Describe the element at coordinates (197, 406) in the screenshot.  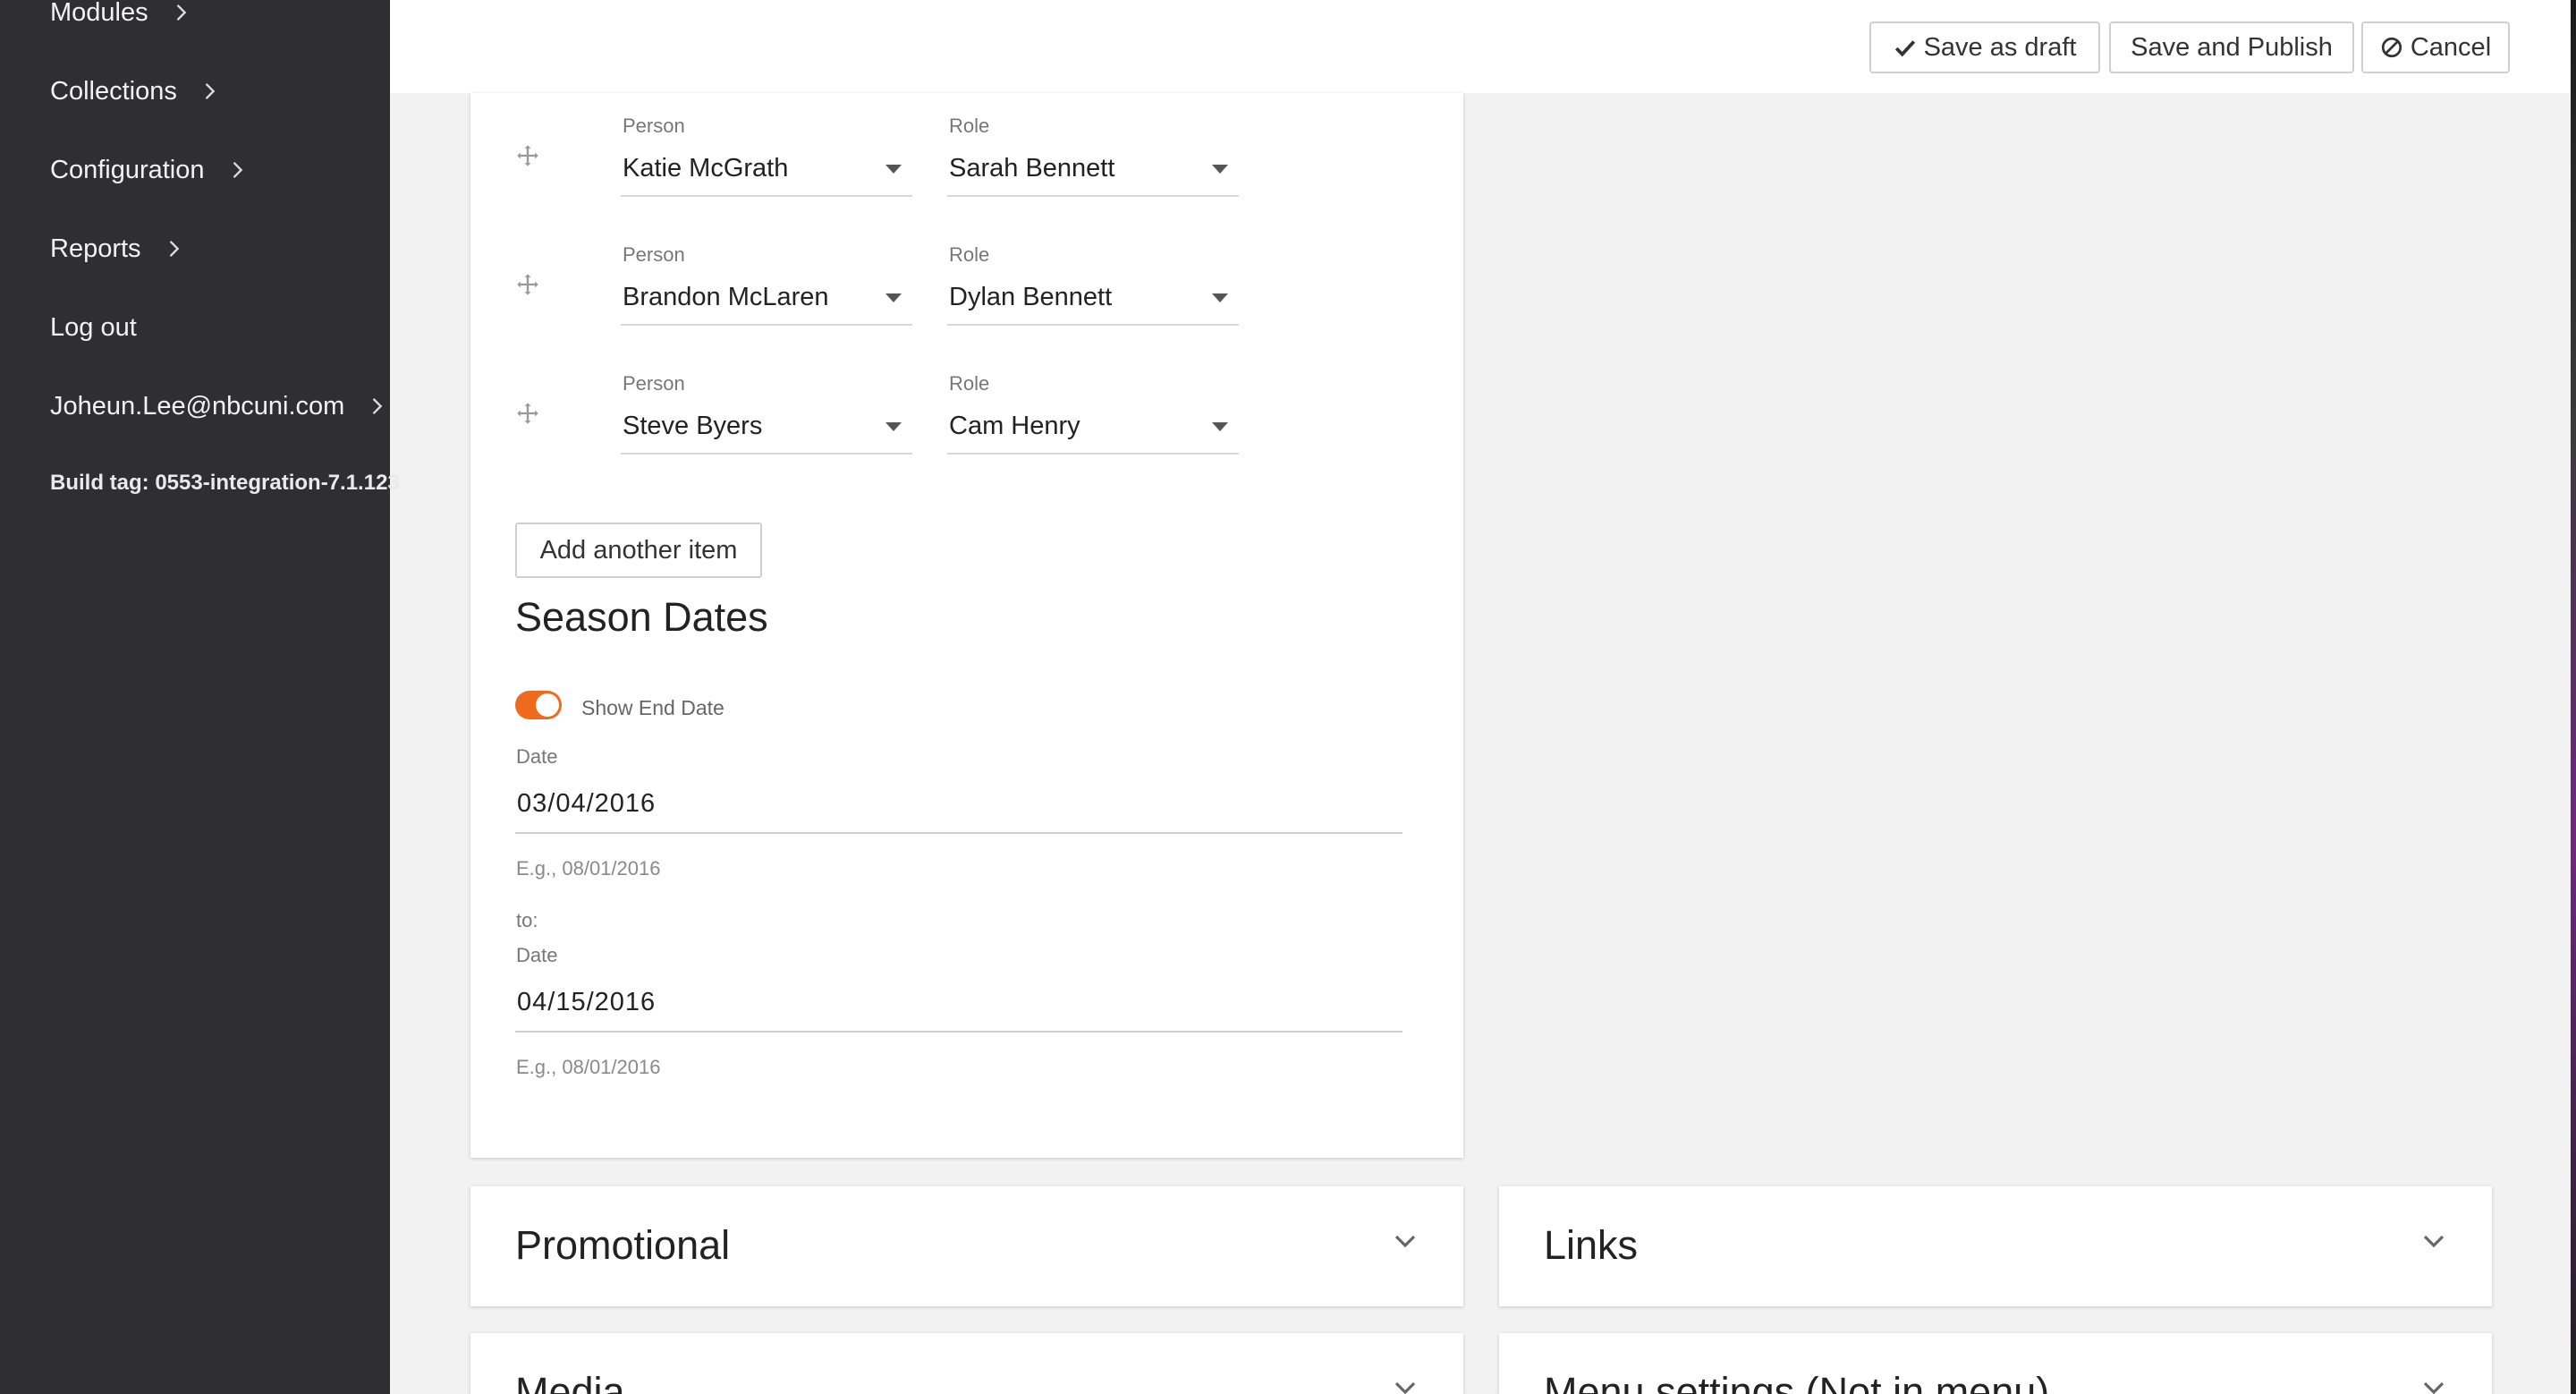
I see `sidebar-item-label: Joheun.Lee@nbcuni.com` at that location.